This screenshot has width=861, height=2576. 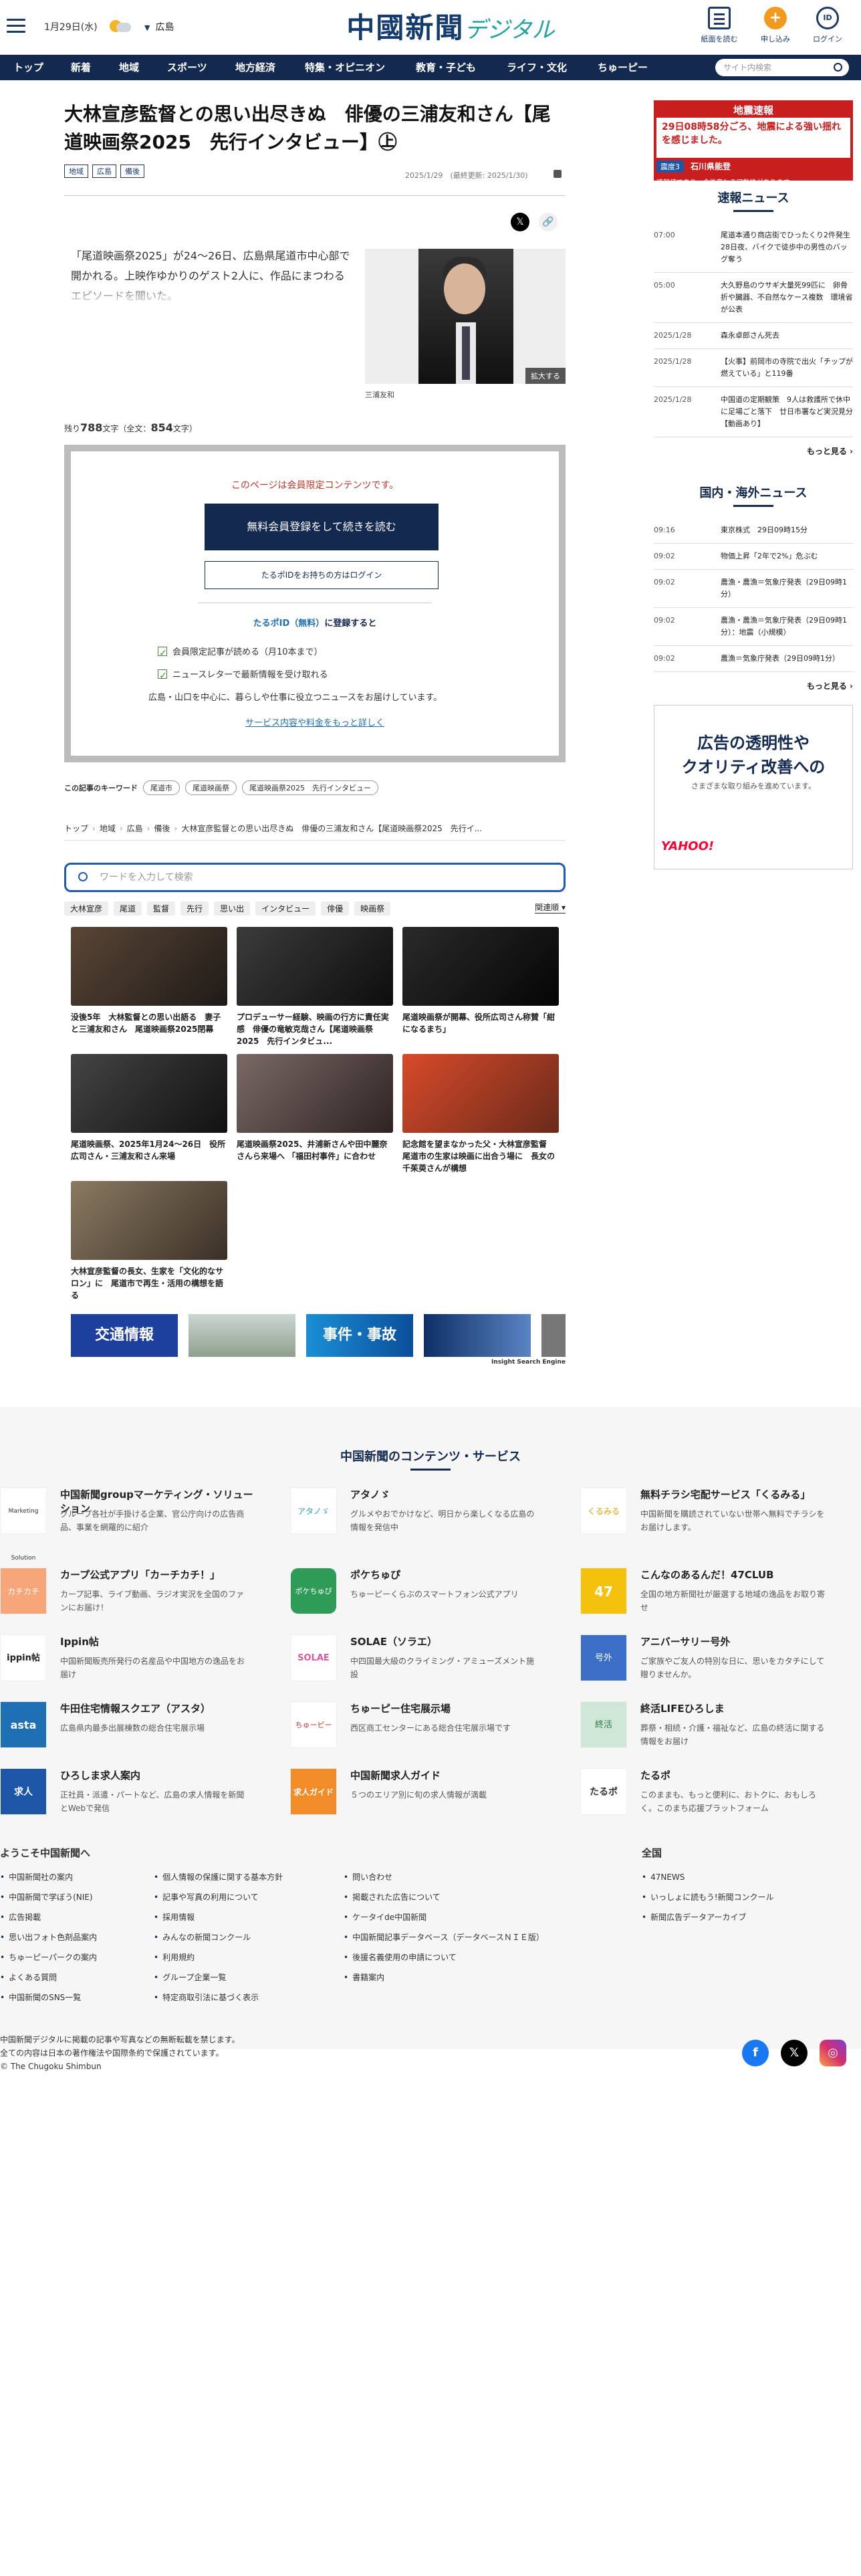 I want to click on footer-link: ちゅーピーパークの案内, so click(x=48, y=1957).